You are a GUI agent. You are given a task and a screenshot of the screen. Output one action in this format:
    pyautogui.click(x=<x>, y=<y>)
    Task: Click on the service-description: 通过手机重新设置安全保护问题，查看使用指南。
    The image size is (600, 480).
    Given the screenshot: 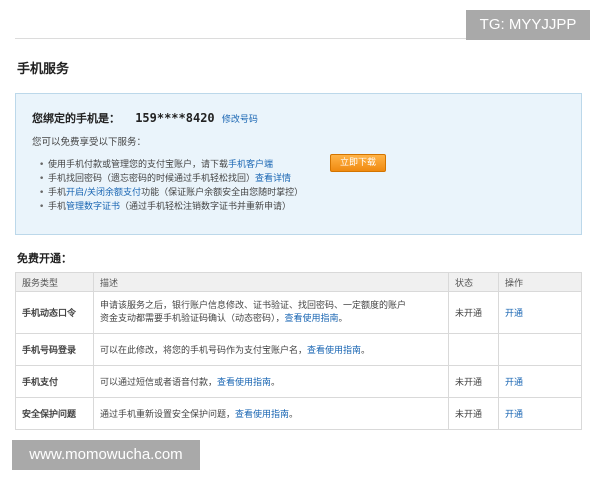 What is the action you would take?
    pyautogui.click(x=271, y=413)
    